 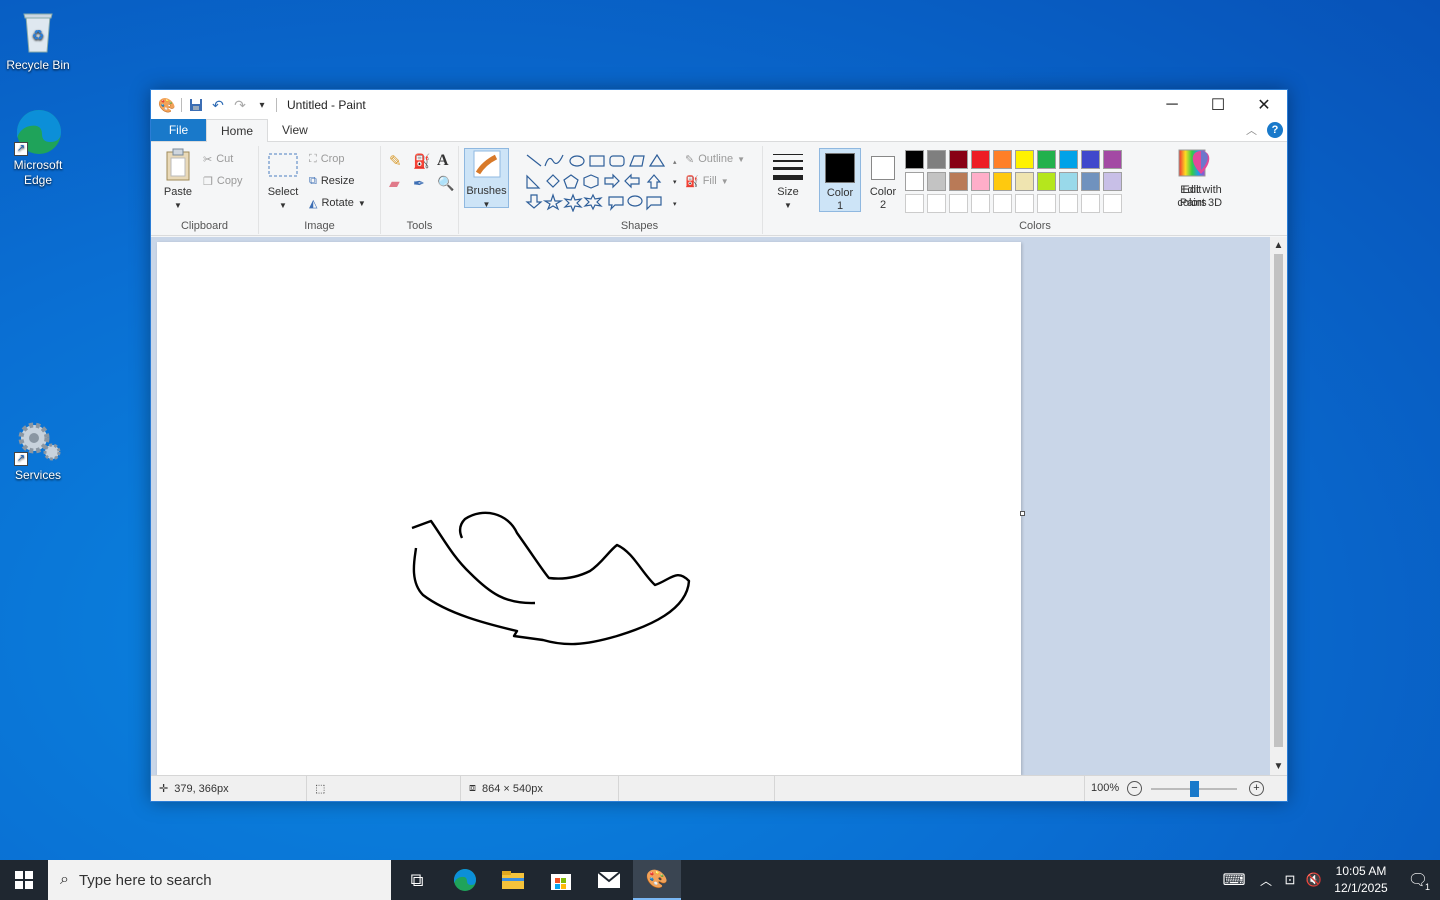 I want to click on color1-button: Color 1, so click(x=840, y=180).